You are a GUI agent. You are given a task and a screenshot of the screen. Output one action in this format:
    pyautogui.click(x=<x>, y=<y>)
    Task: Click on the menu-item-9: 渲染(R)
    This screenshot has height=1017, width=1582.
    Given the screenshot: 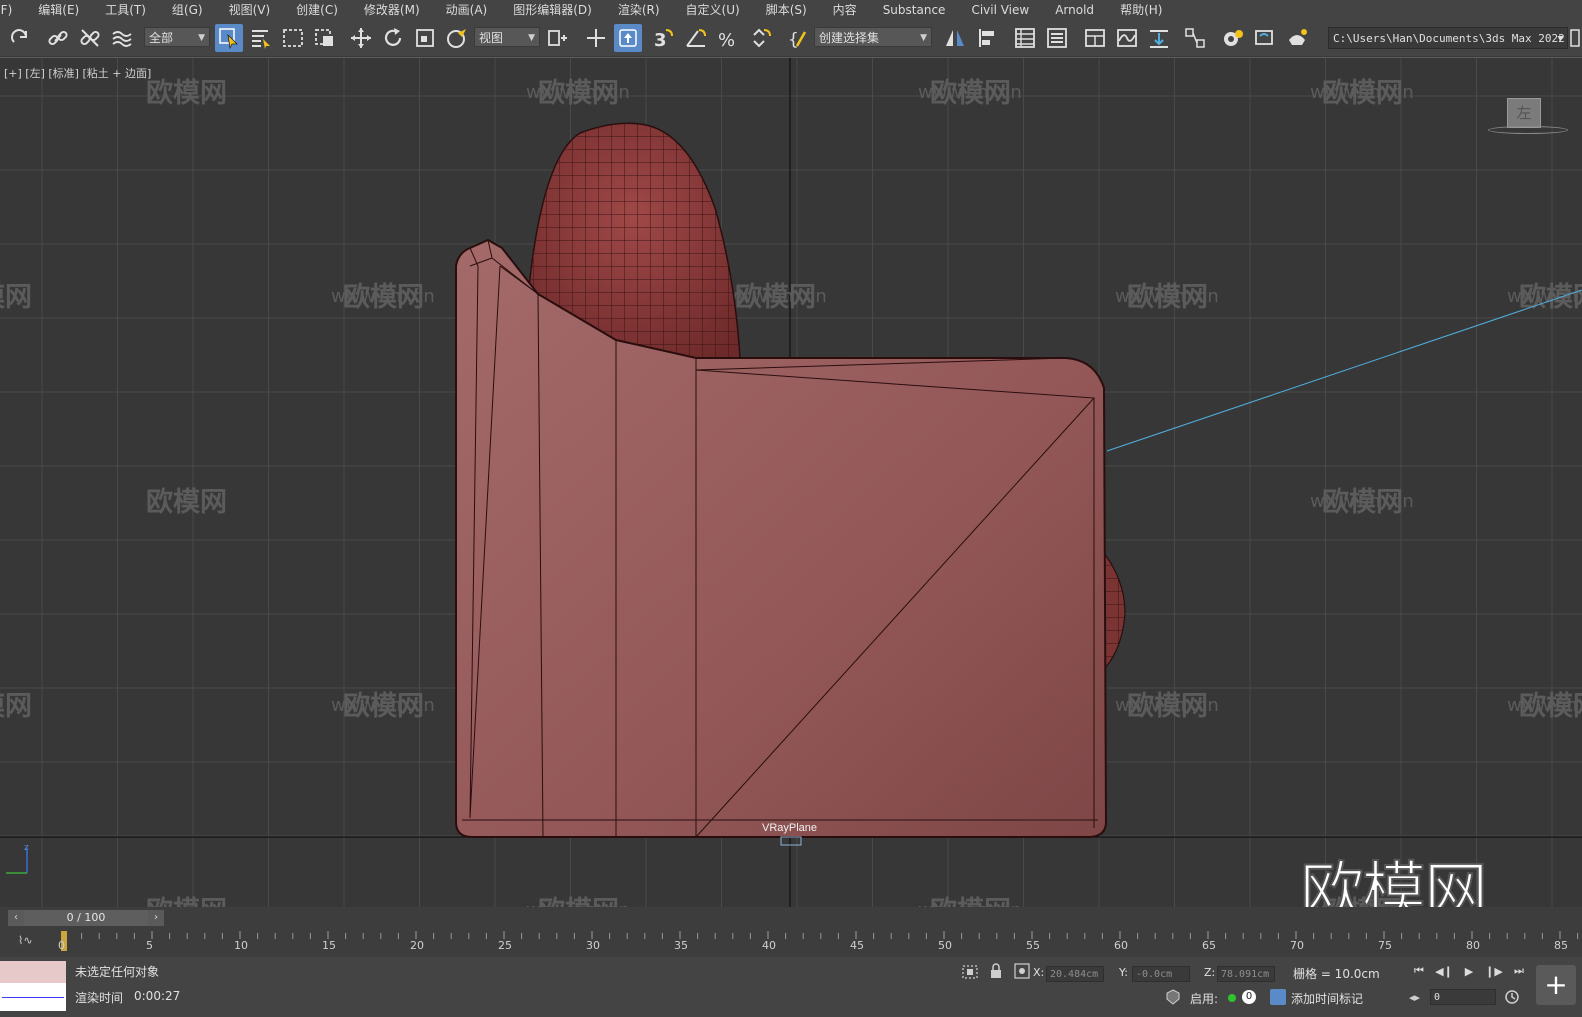 What is the action you would take?
    pyautogui.click(x=639, y=9)
    